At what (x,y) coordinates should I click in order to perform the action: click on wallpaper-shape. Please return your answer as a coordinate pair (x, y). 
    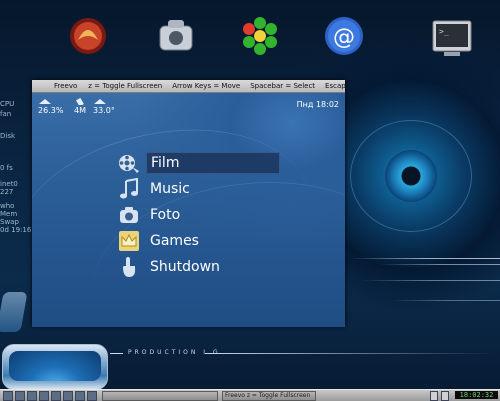
    Looking at the image, I should click on (14, 312).